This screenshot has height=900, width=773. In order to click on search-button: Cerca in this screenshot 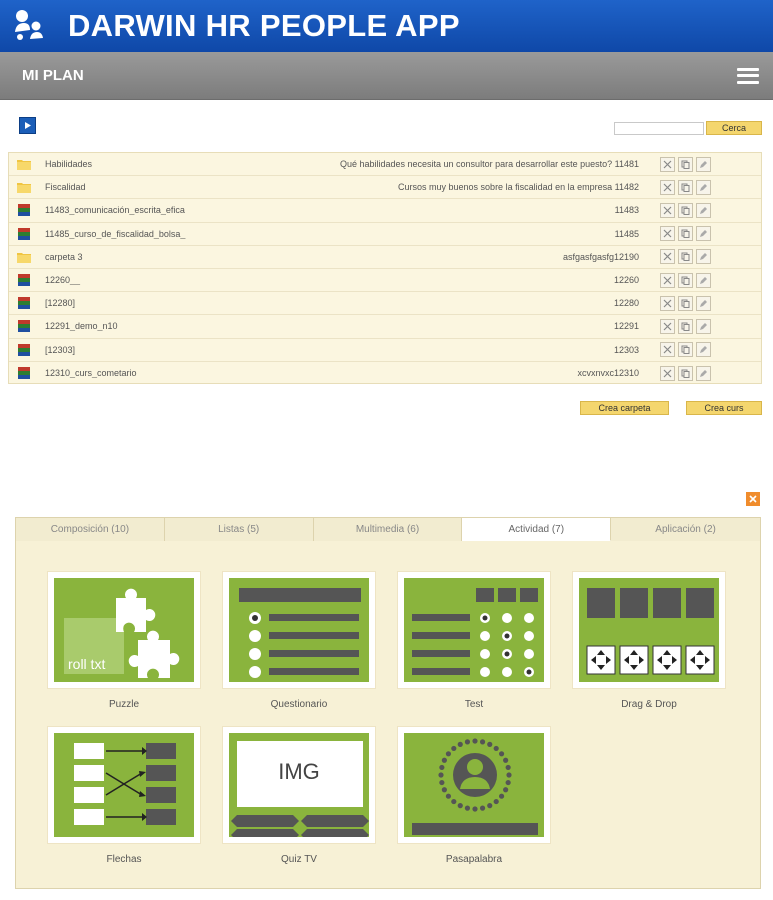, I will do `click(734, 128)`.